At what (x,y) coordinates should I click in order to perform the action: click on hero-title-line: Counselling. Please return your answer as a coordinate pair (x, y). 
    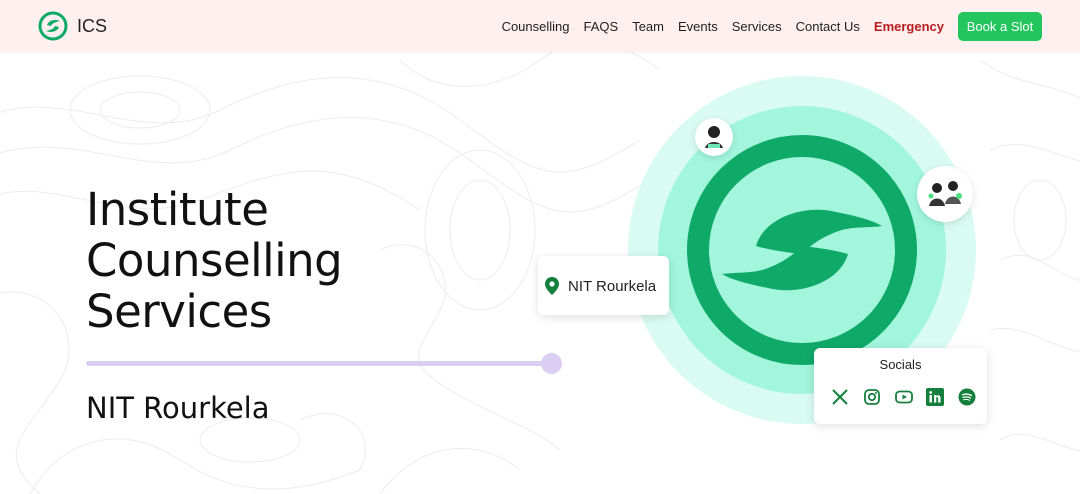
    Looking at the image, I should click on (214, 260).